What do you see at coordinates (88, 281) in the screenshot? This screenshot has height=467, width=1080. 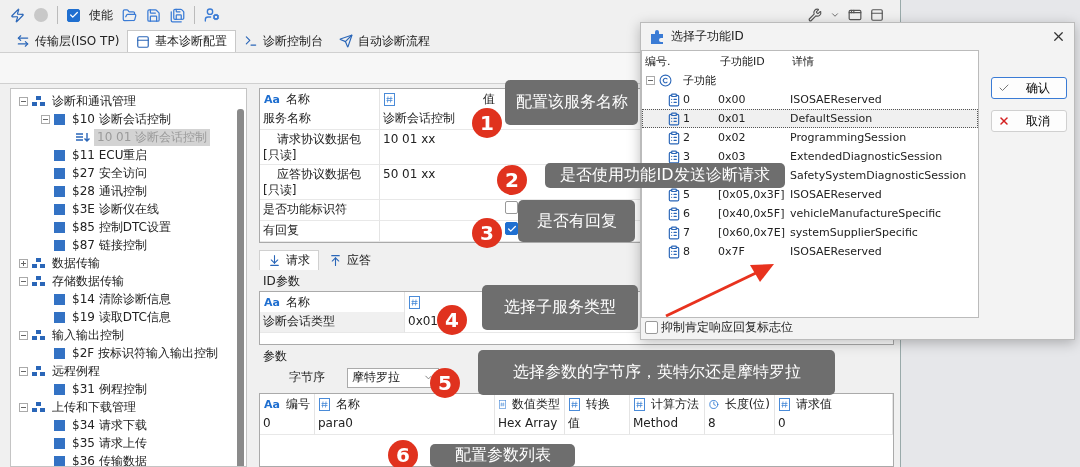 I see `tree-item: 存储数据传输` at bounding box center [88, 281].